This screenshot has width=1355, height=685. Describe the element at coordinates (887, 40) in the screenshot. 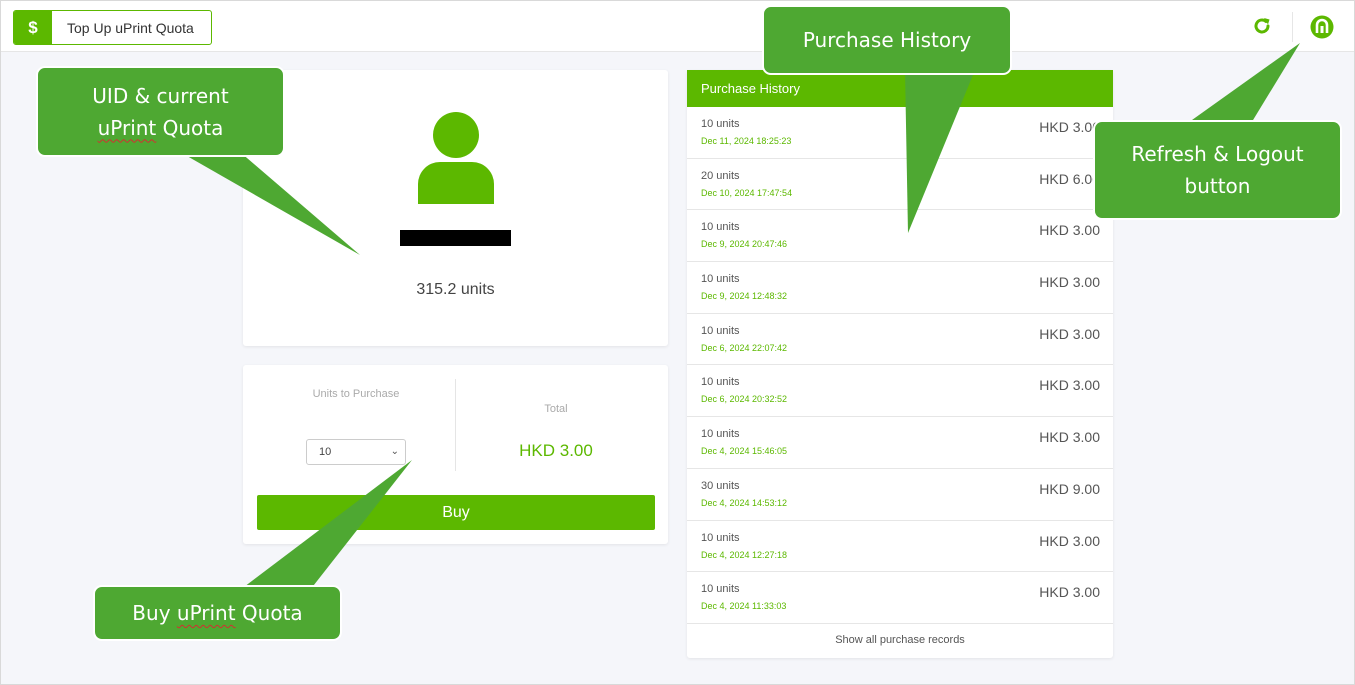

I see `history-callout: Purchase History` at that location.